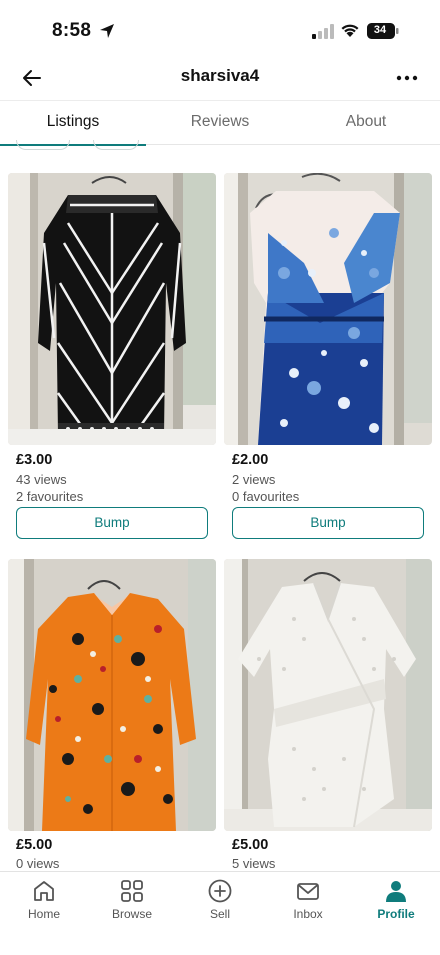 The image size is (440, 955). I want to click on bottom-navigation: Home Browse Sell Inbox Profile, so click(220, 913).